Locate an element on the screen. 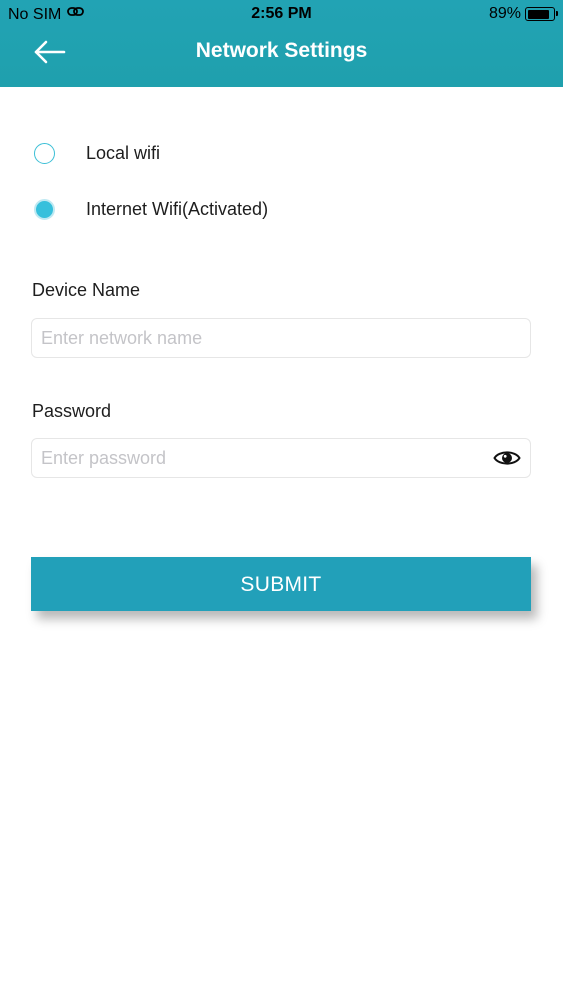  status-bar: No SIM 2:56 PM 89% is located at coordinates (281, 15).